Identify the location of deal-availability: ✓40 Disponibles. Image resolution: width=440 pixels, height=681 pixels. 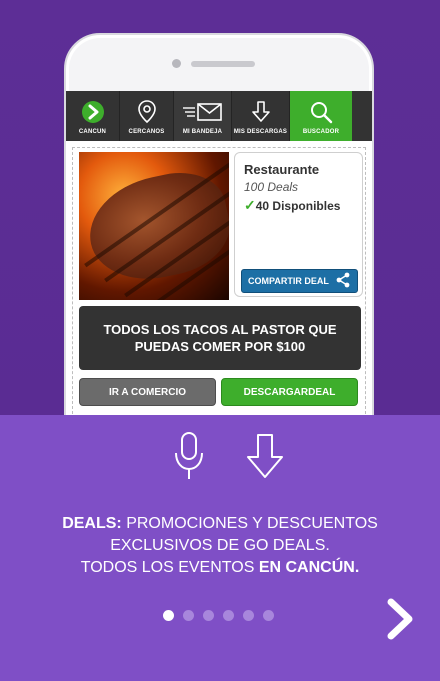
(292, 205).